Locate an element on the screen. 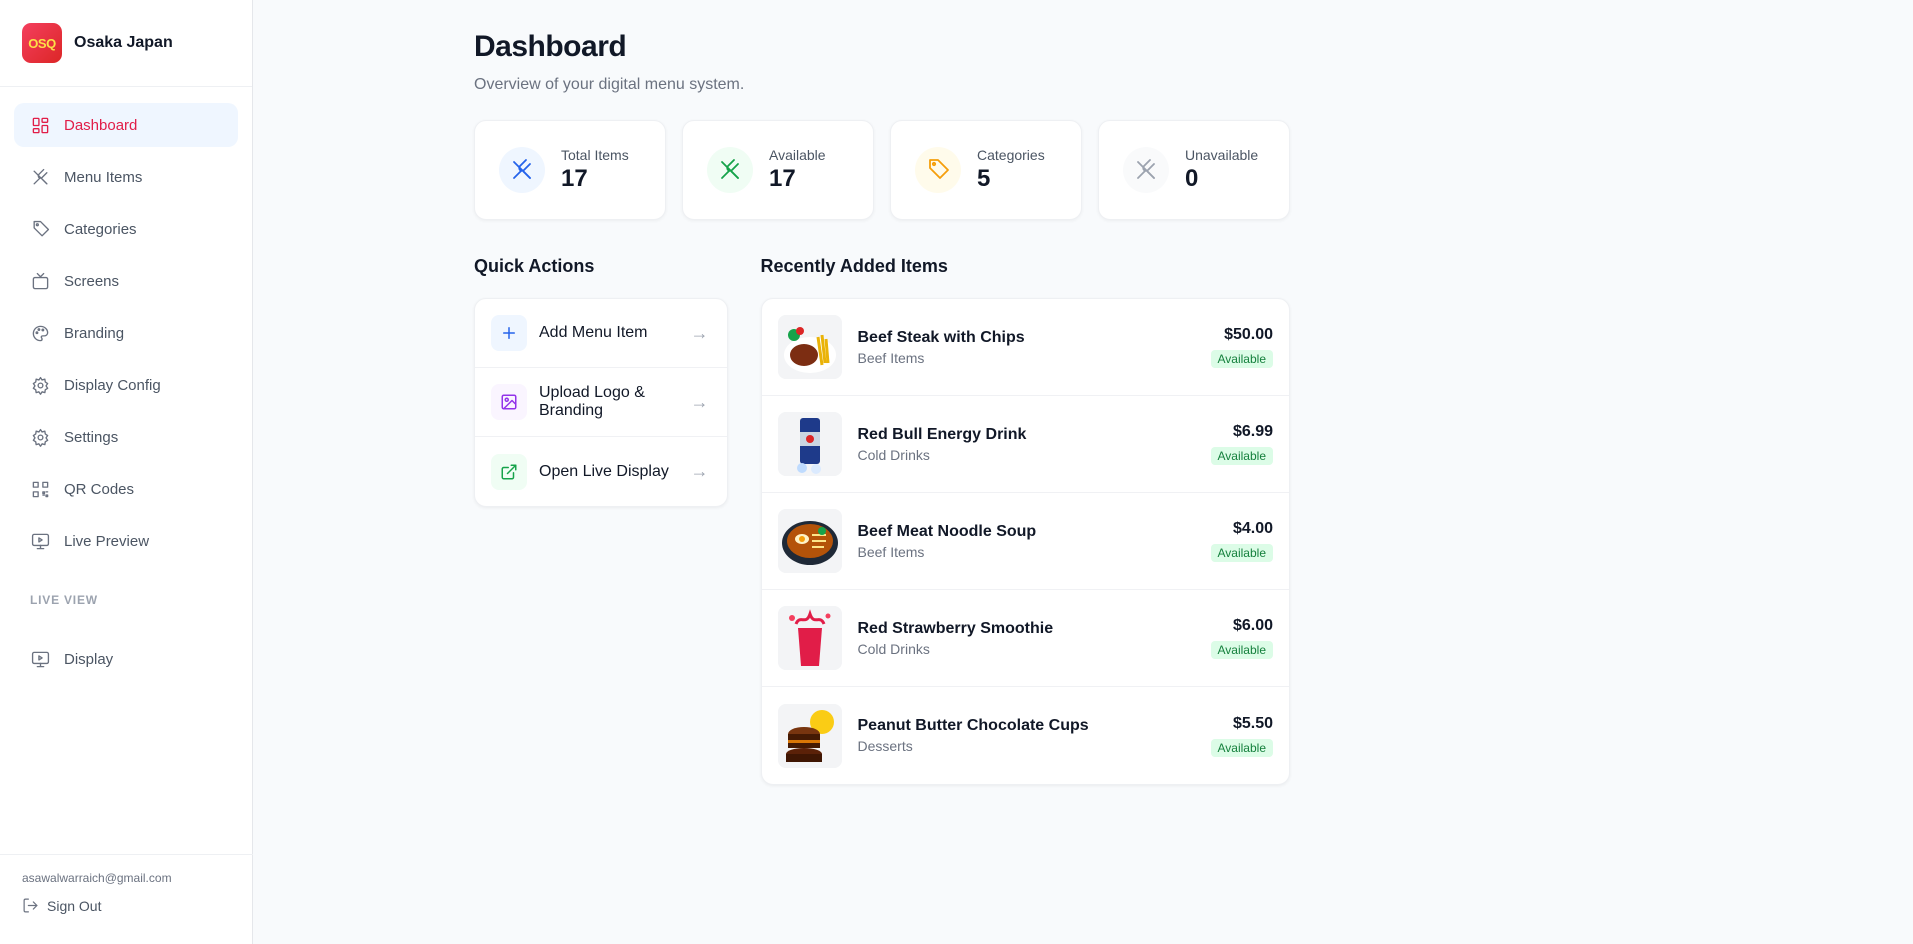 Image resolution: width=1913 pixels, height=944 pixels. tv-icon is located at coordinates (40, 281).